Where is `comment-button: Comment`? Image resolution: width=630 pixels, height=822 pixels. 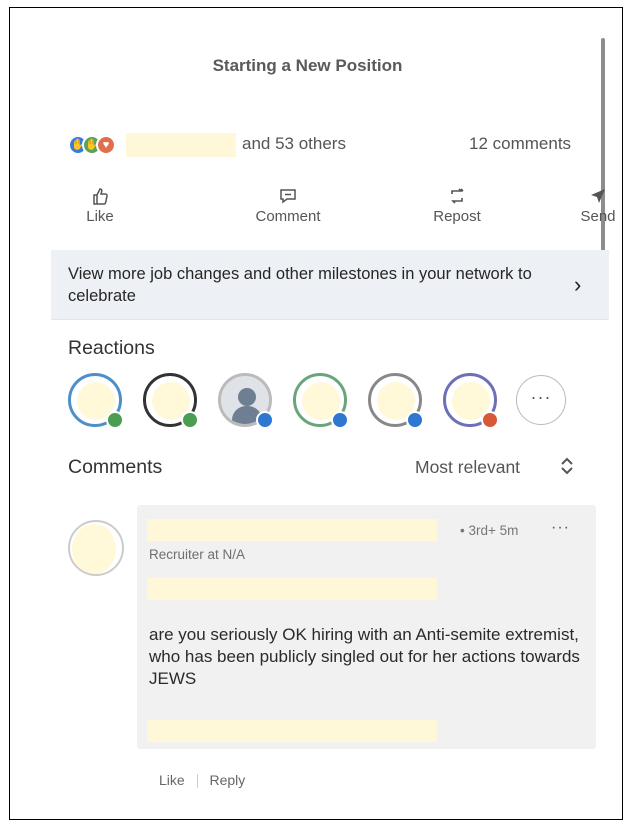
comment-button: Comment is located at coordinates (288, 205).